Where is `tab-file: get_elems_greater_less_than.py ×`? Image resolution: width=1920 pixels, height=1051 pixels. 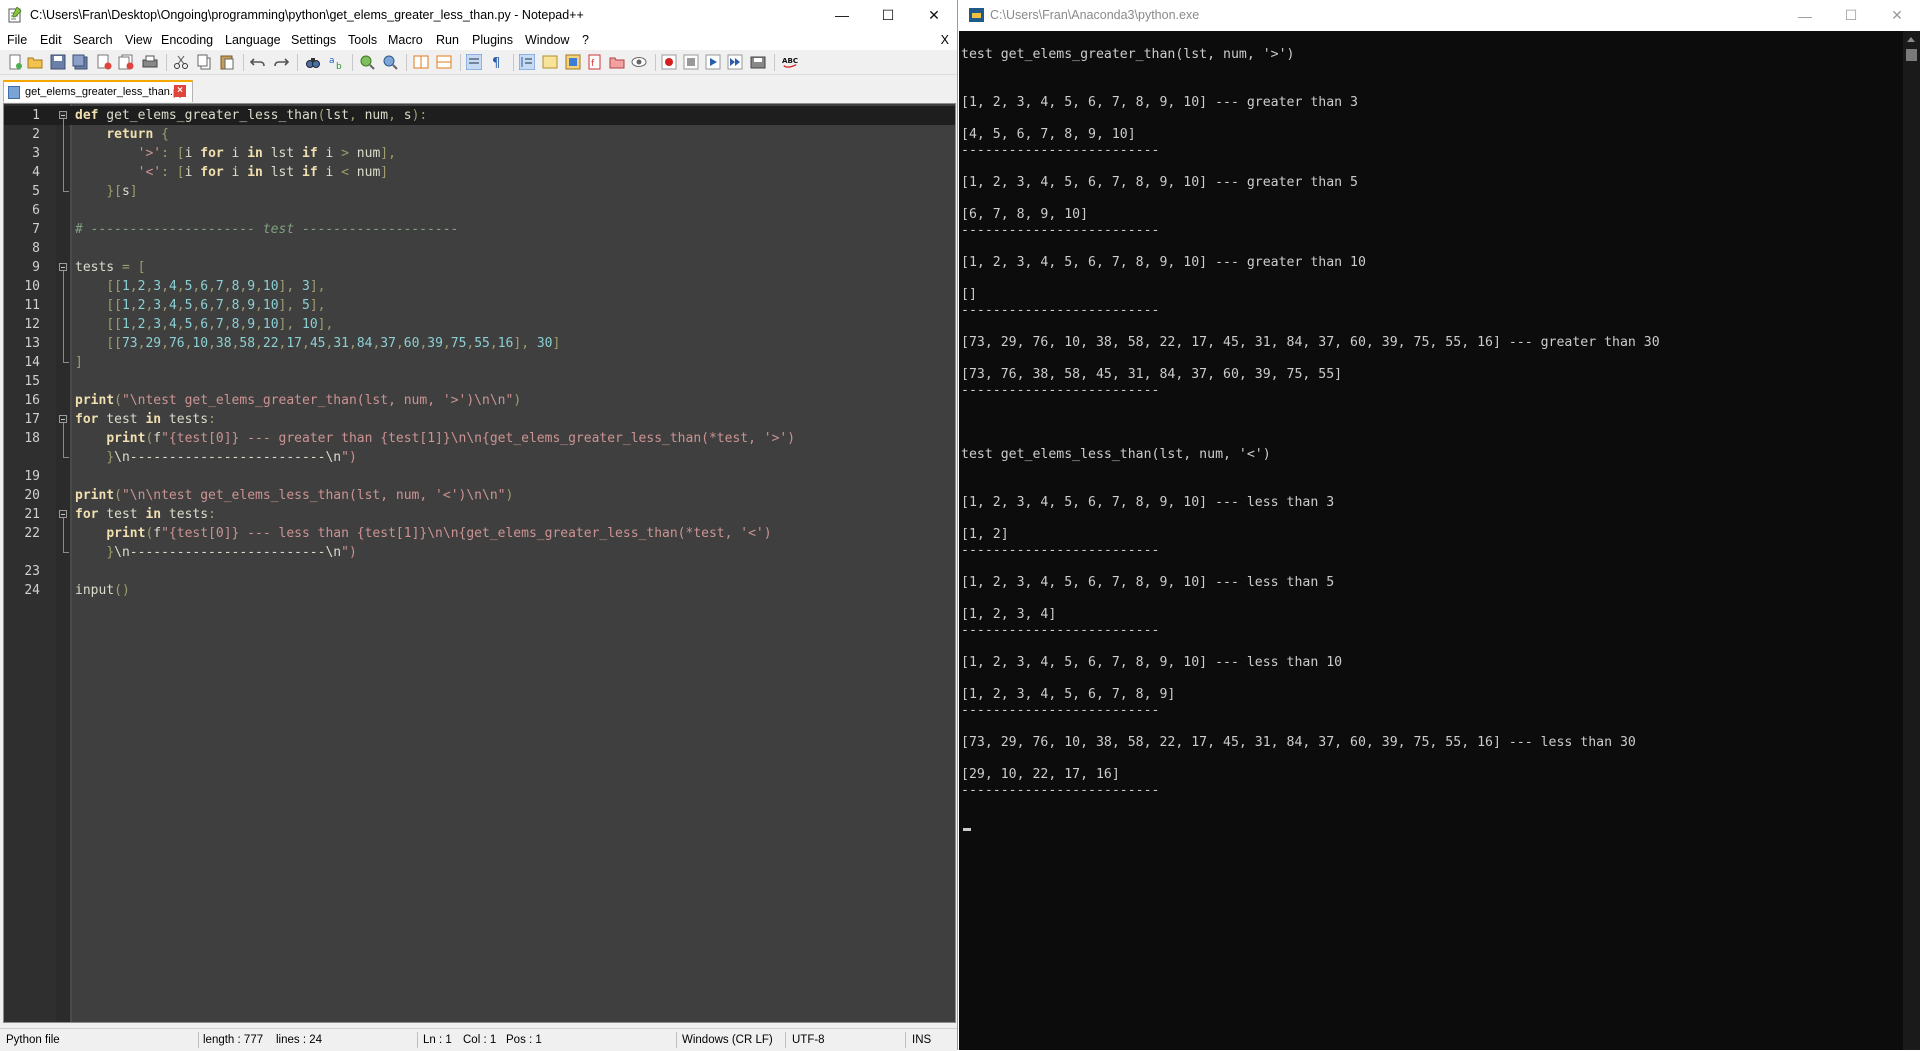 tab-file: get_elems_greater_less_than.py × is located at coordinates (98, 91).